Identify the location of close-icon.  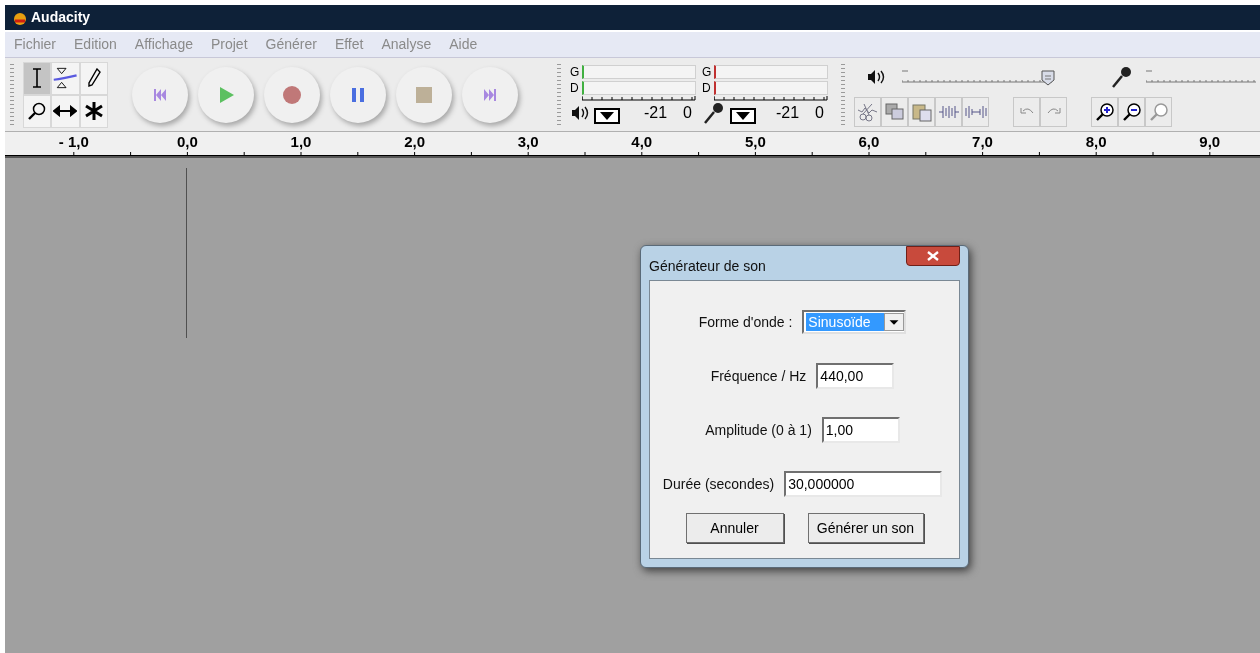
(933, 256).